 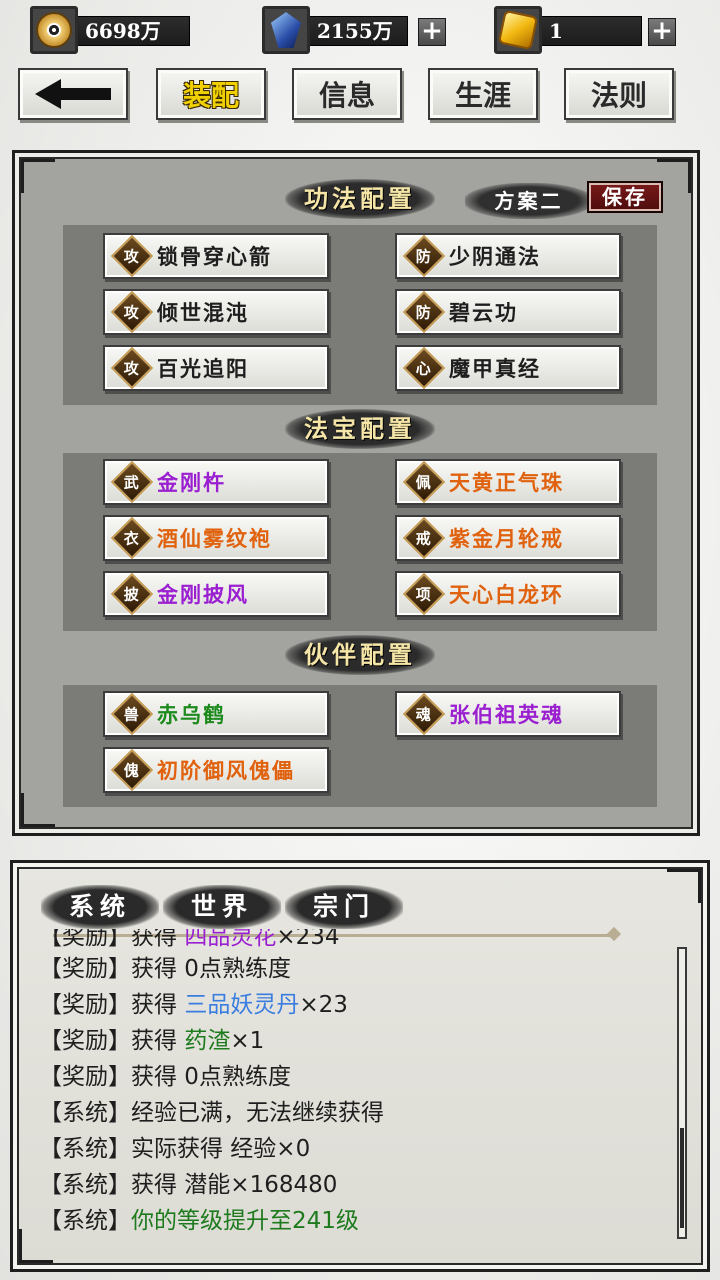 What do you see at coordinates (344, 907) in the screenshot?
I see `tab-sect: 宗门` at bounding box center [344, 907].